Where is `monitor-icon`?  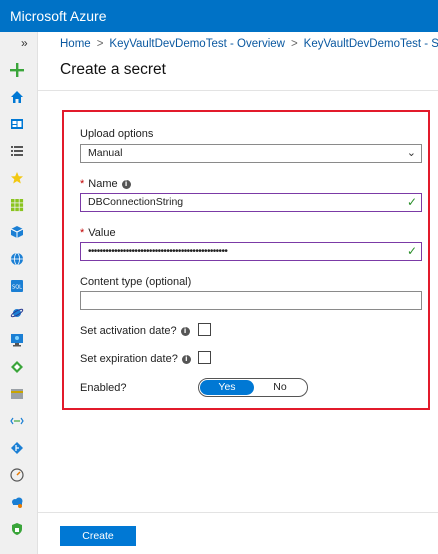
monitor-icon is located at coordinates (17, 340).